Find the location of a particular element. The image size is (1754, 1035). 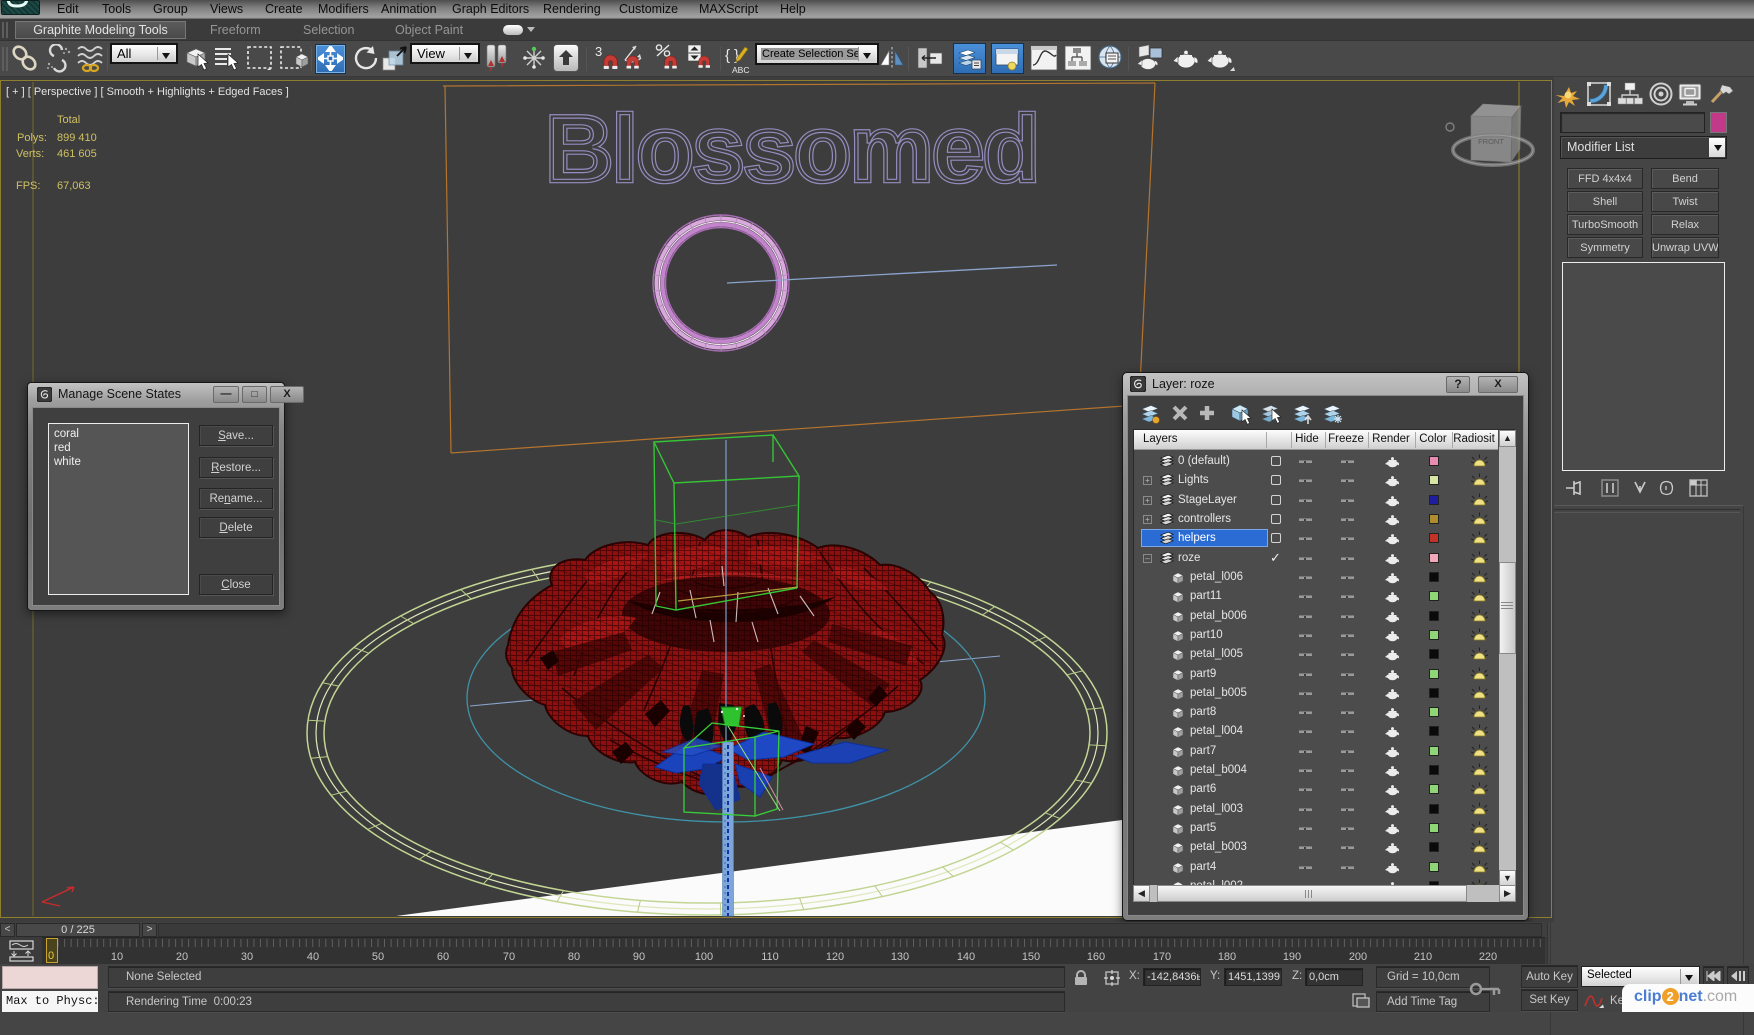

svg-text: 210 is located at coordinates (1423, 957).